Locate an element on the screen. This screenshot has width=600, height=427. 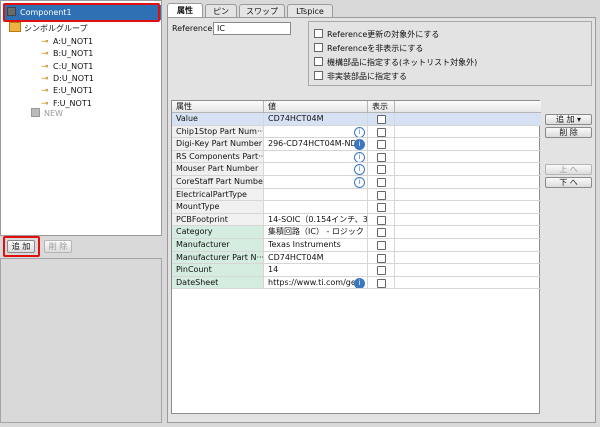
attribute-name-cell: MountType is located at coordinates (218, 207).